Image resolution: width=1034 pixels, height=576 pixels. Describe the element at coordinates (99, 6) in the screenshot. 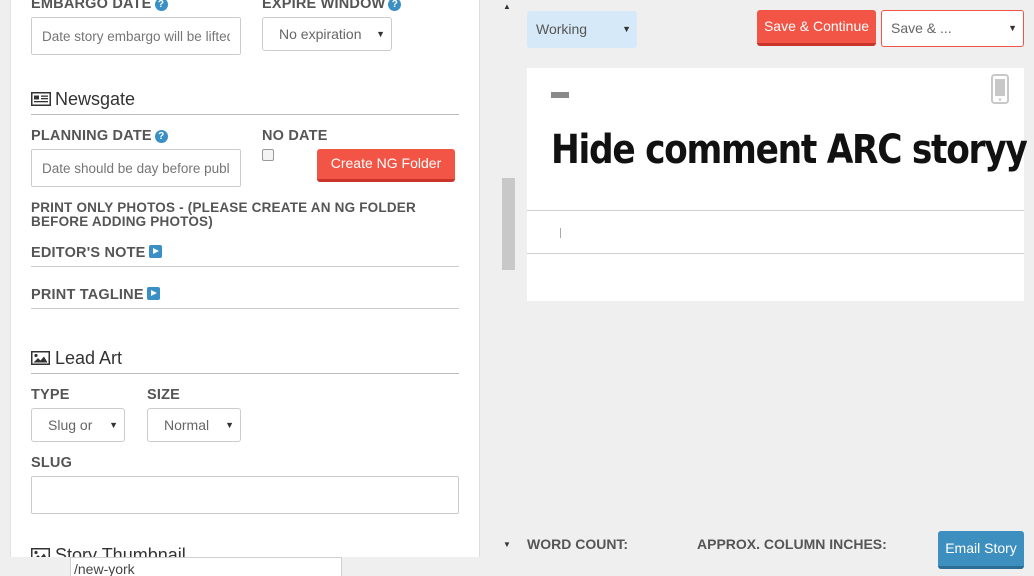

I see `embargo-date-label: EMBARGO DATE?` at that location.